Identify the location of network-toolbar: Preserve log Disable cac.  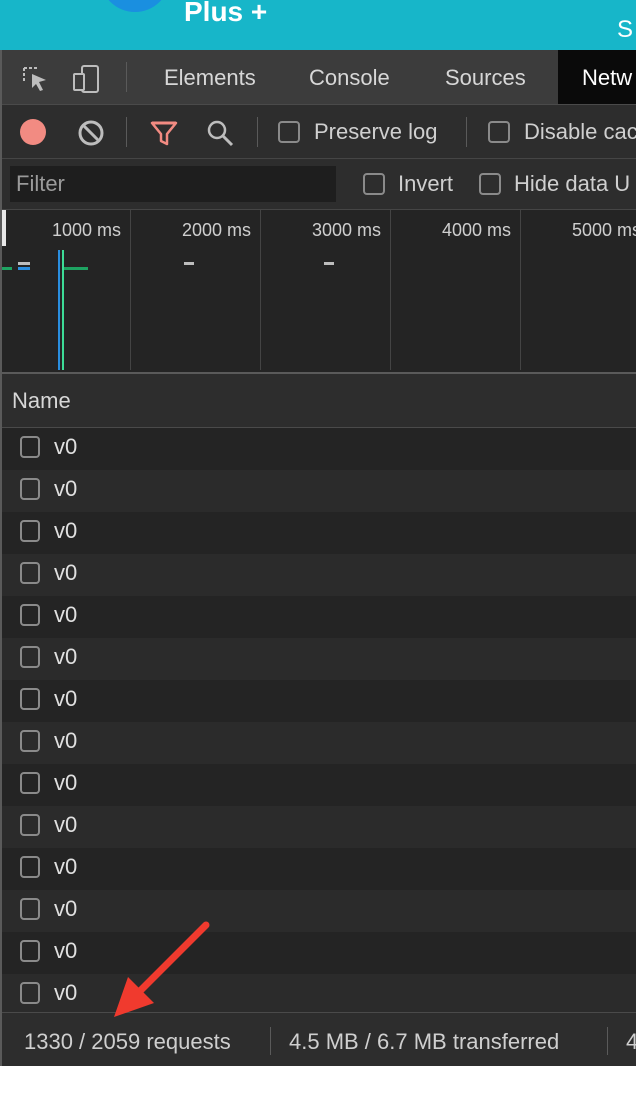
(319, 132).